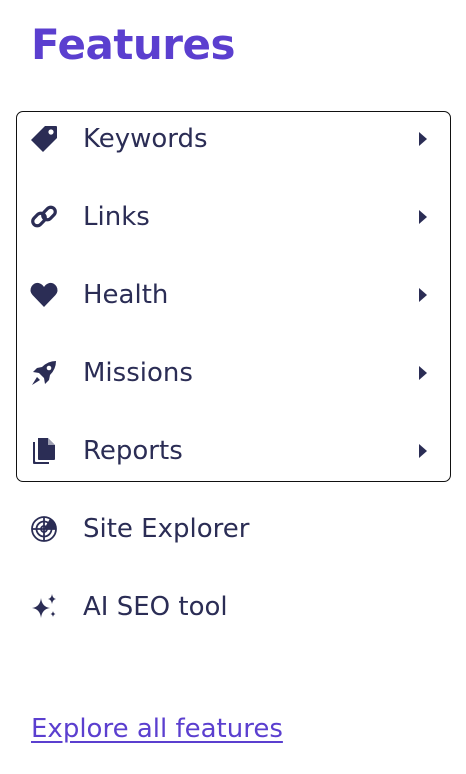 Image resolution: width=466 pixels, height=774 pixels. What do you see at coordinates (44, 295) in the screenshot?
I see `heart-icon` at bounding box center [44, 295].